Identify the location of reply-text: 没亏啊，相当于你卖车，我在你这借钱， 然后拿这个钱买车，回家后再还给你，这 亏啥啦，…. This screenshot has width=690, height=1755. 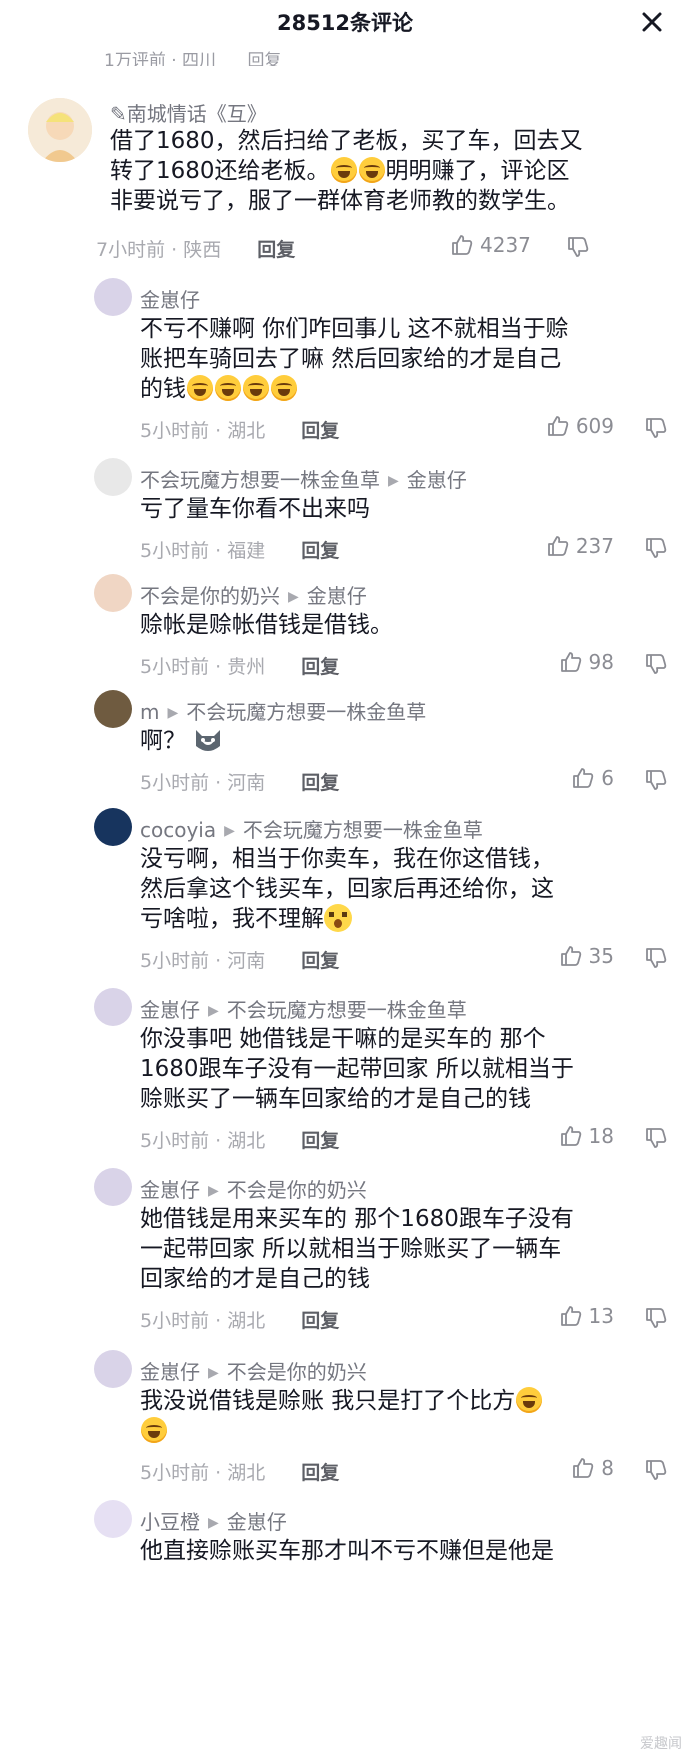
(347, 889).